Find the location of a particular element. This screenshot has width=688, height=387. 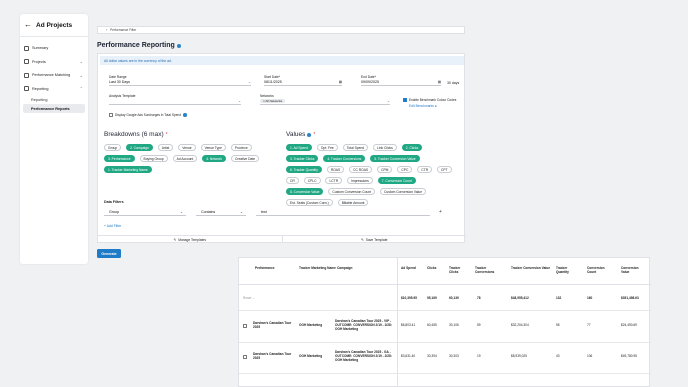

chip-opt-fee: Opt. Fee is located at coordinates (327, 147).